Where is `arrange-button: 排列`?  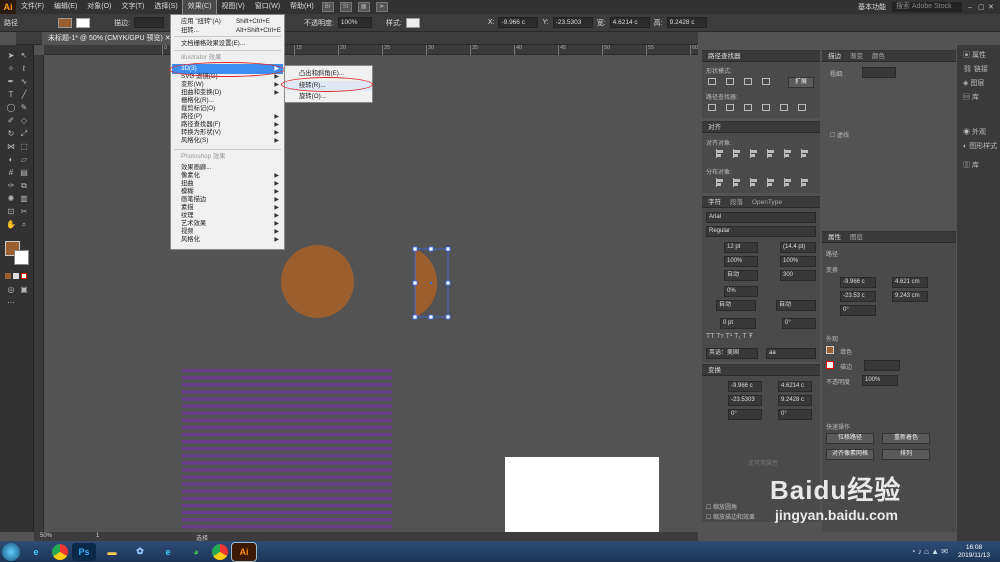
arrange-button: 排列 is located at coordinates (906, 454).